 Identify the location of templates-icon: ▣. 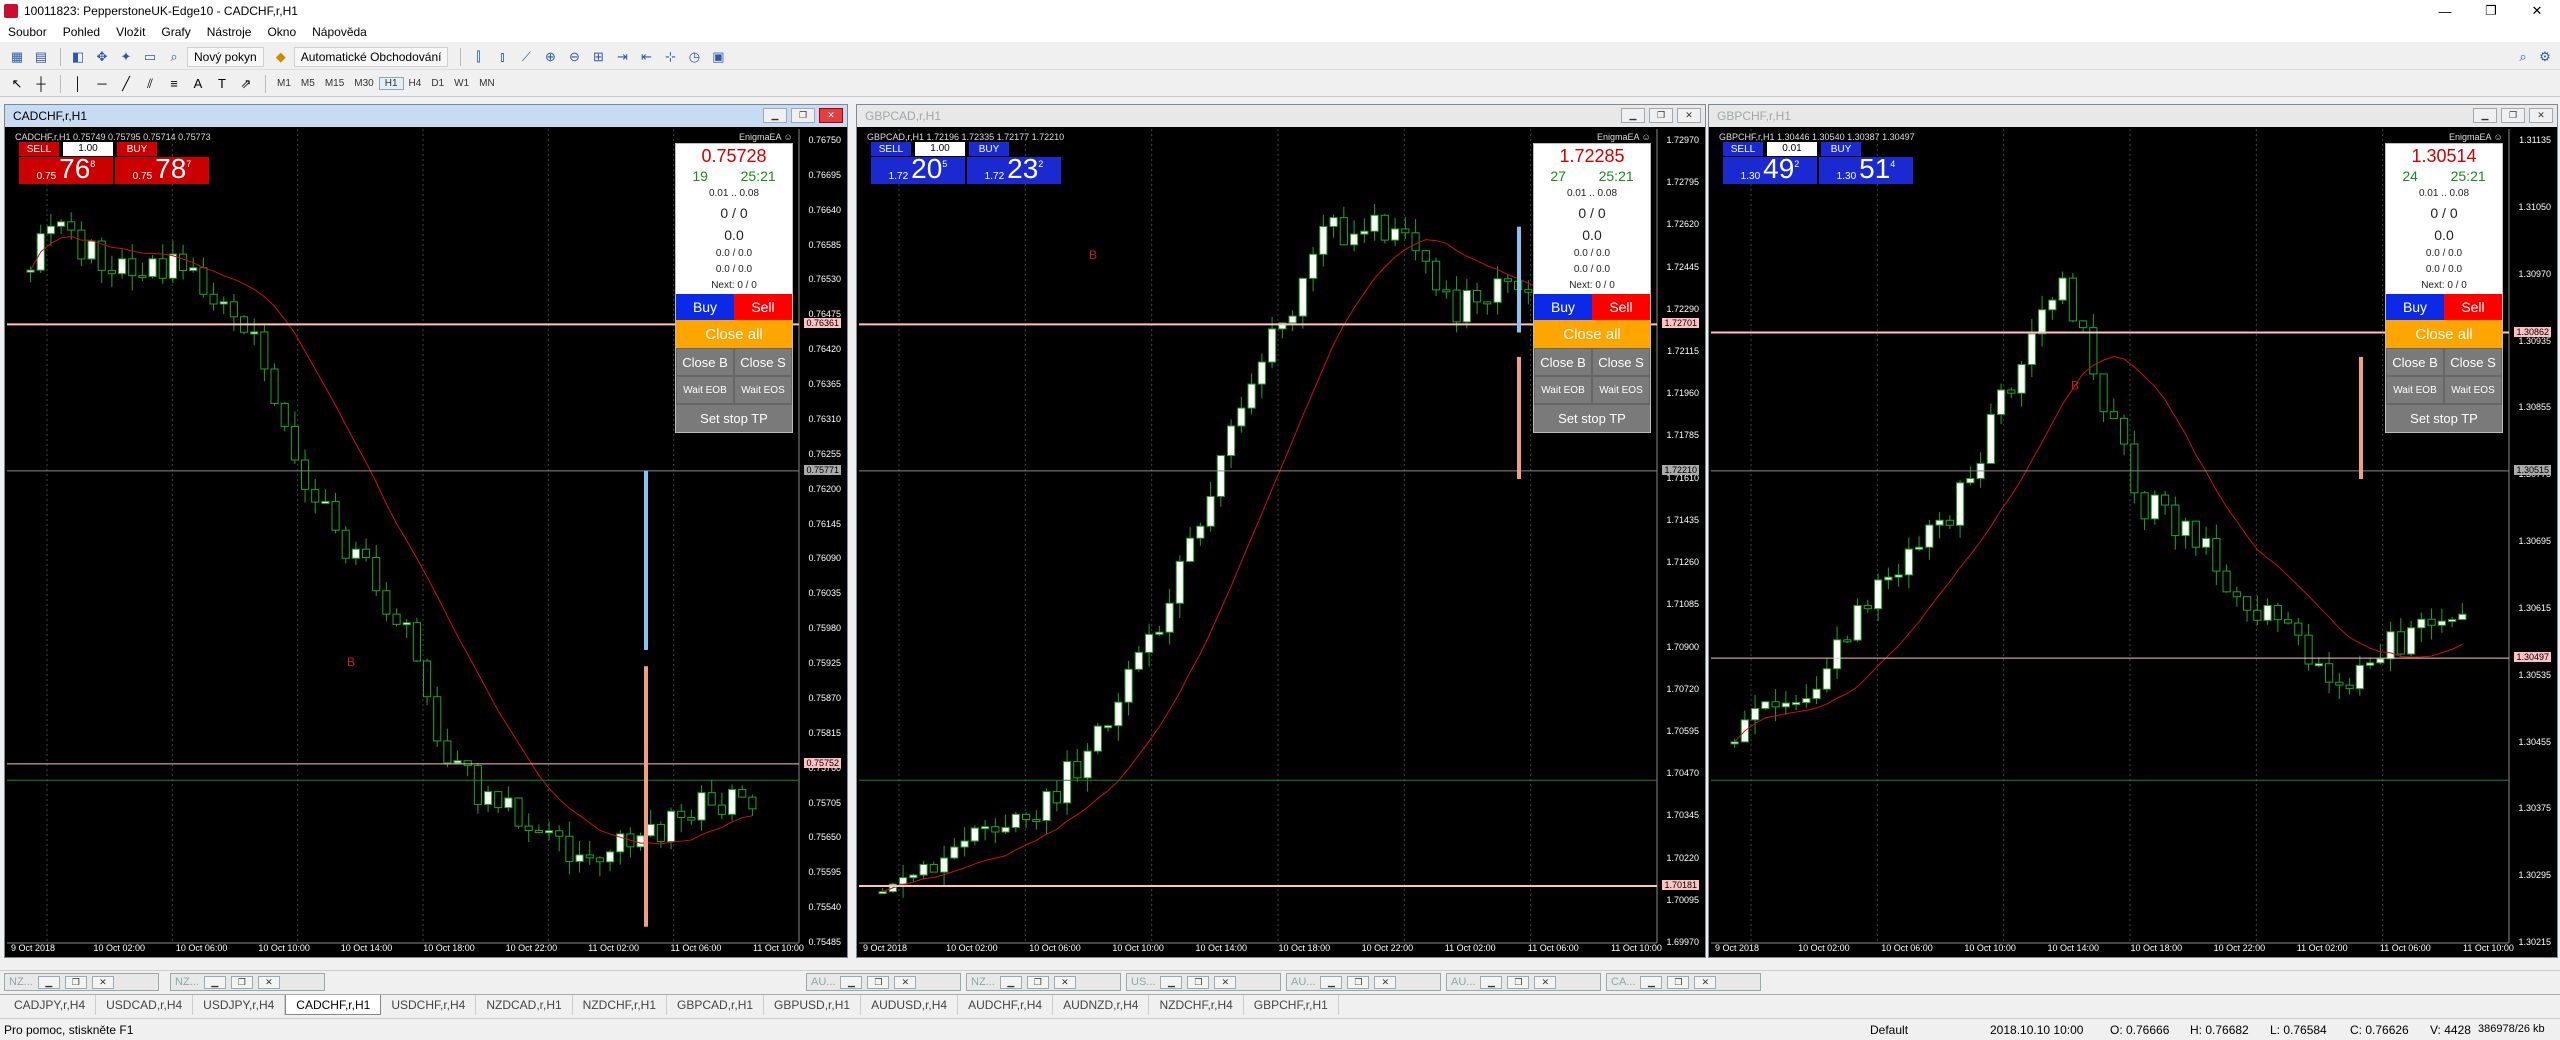
(718, 57).